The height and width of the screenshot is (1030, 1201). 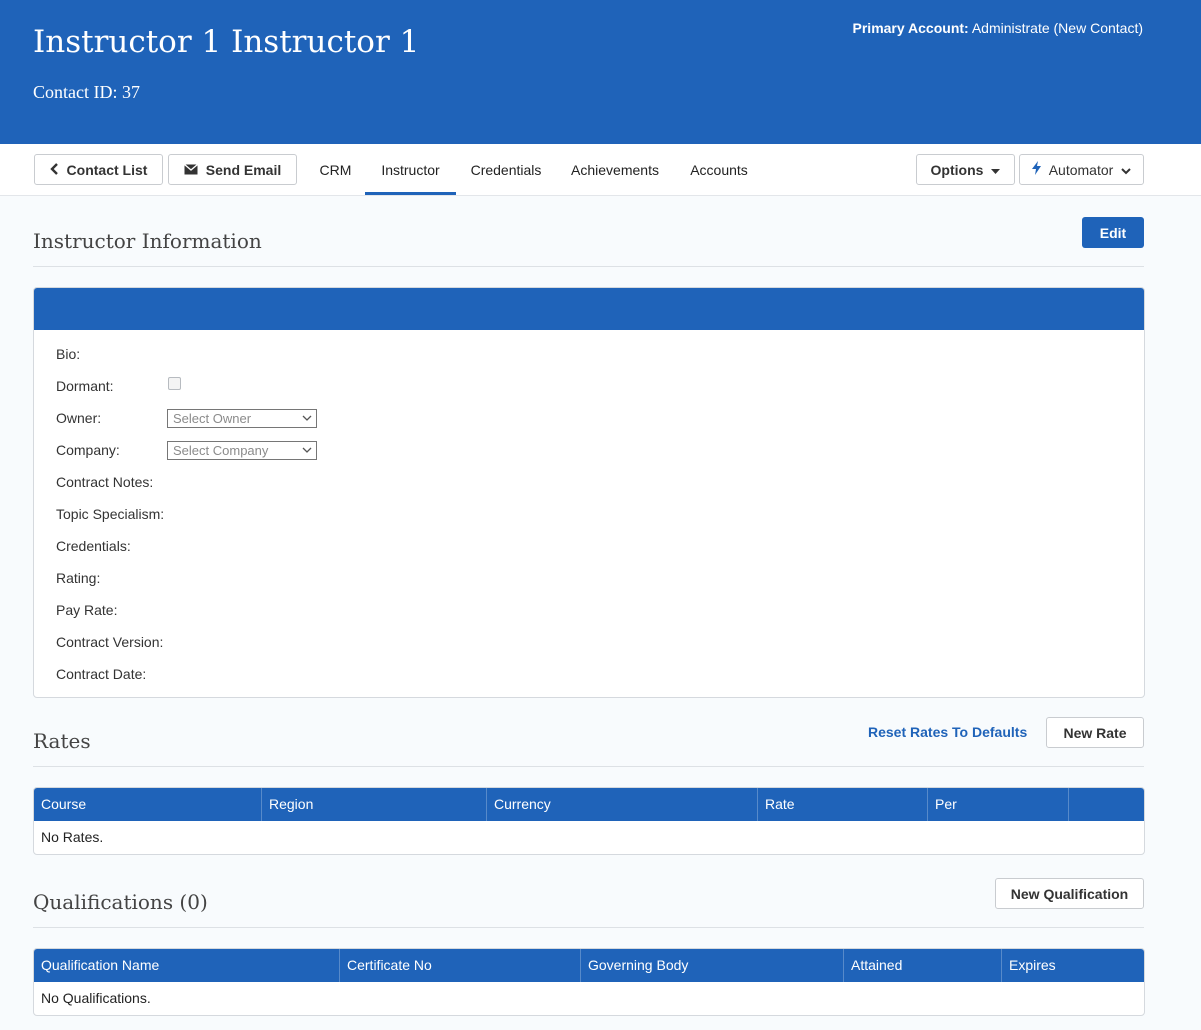 What do you see at coordinates (1057, 28) in the screenshot?
I see `primary-account-value: Administrate (New Contact)` at bounding box center [1057, 28].